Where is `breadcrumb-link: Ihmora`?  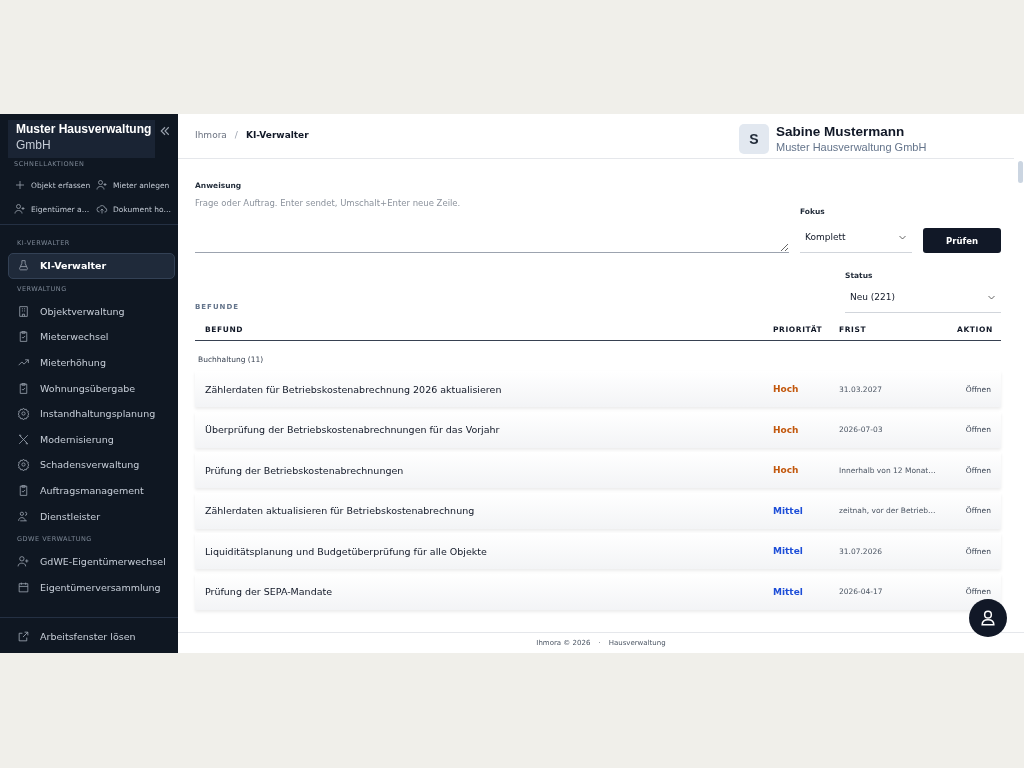
breadcrumb-link: Ihmora is located at coordinates (211, 135).